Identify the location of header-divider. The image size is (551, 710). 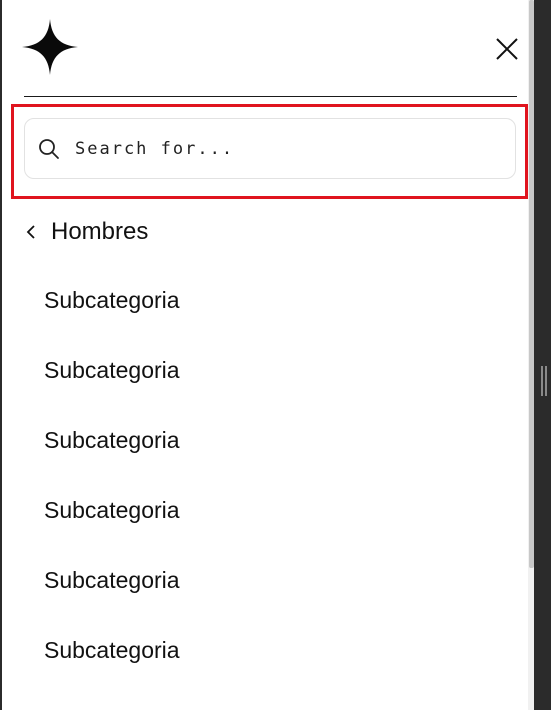
(270, 96).